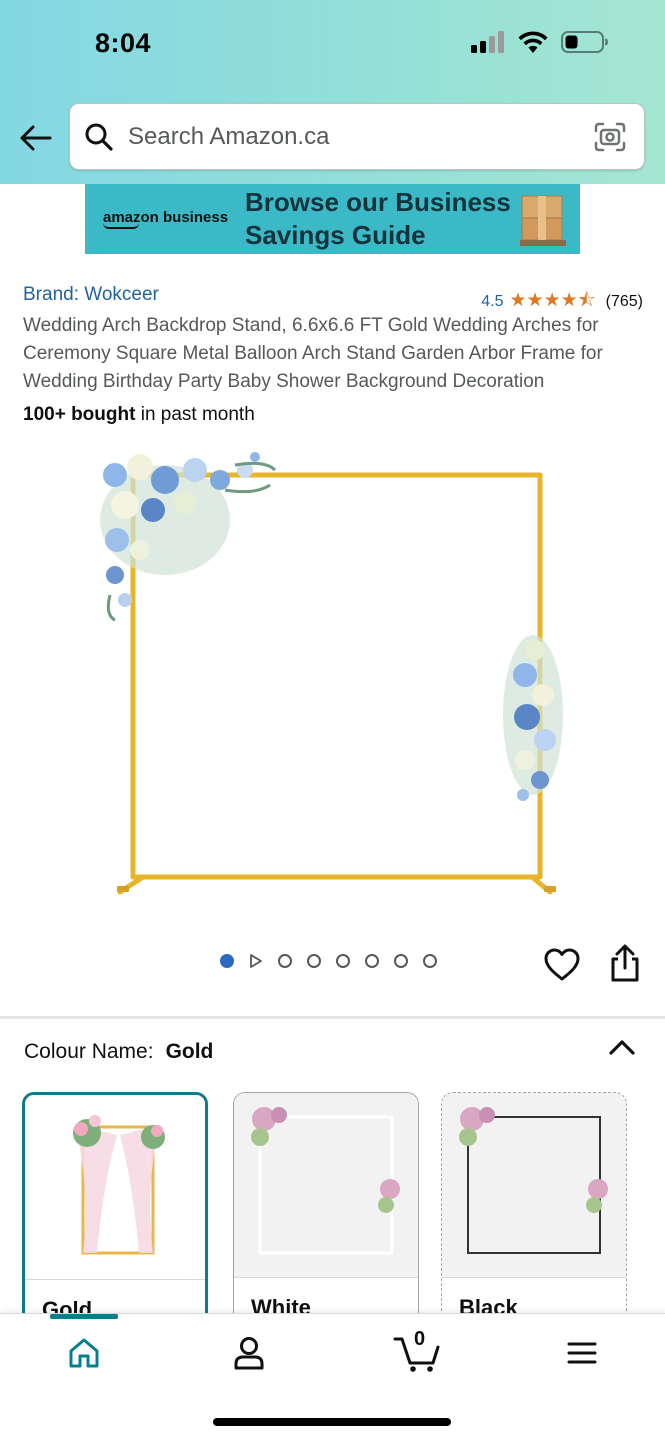  I want to click on colour-option-white: White, so click(326, 1212).